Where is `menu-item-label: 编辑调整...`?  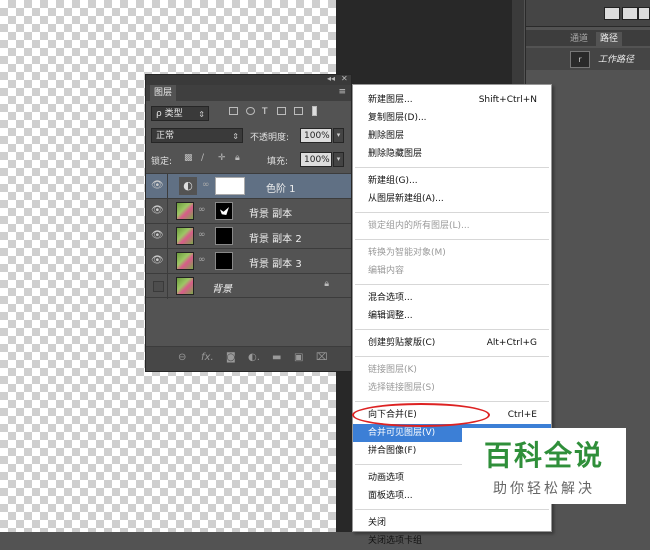
menu-item-label: 编辑调整... is located at coordinates (390, 316).